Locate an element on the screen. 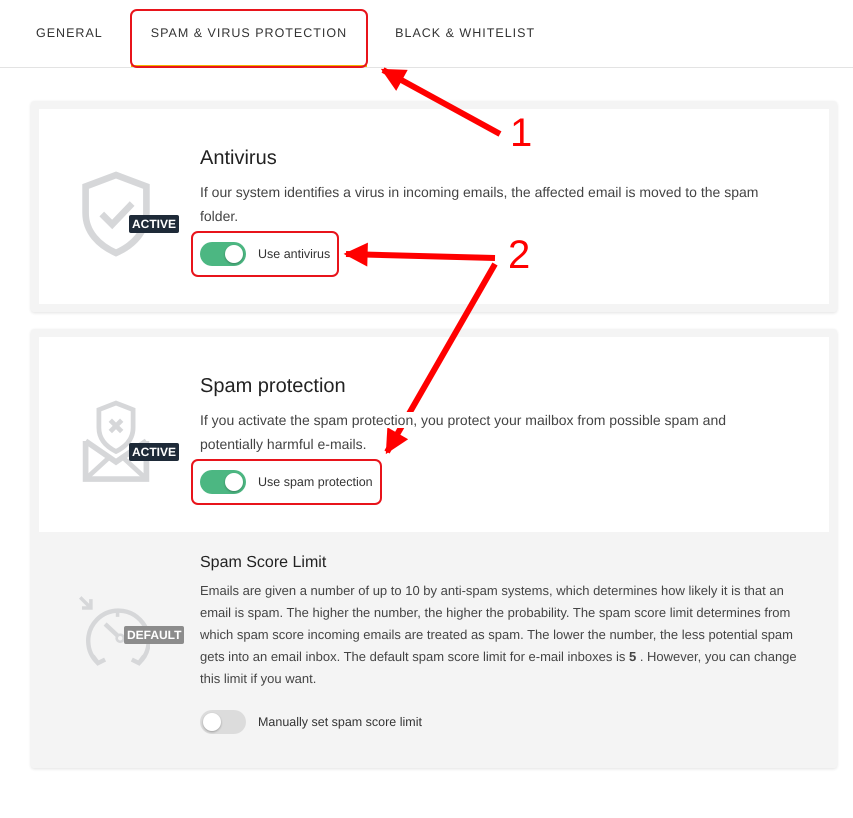  section-description: If you activate the spam protection, you protect your mailbox from possible spam and potentially harmful e-mails. is located at coordinates (464, 432).